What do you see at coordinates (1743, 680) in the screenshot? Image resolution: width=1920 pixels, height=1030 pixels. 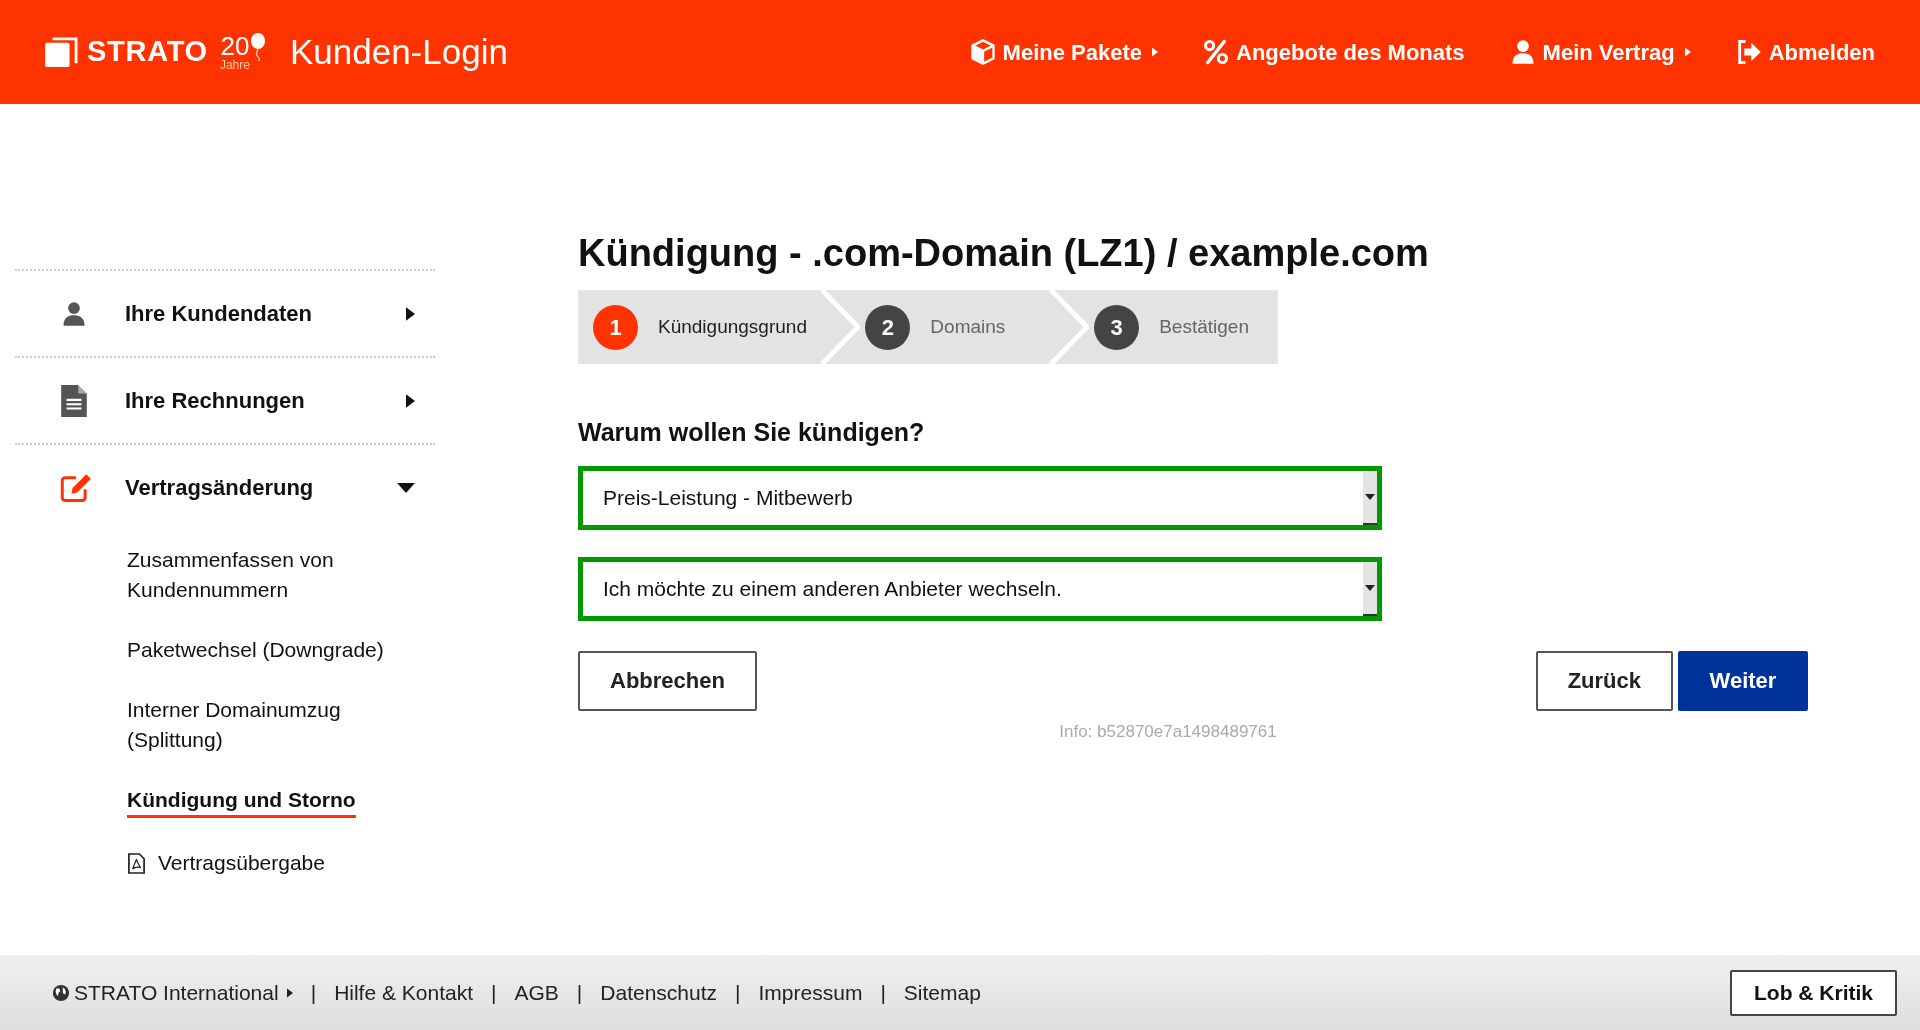 I see `primary-button: Weiter` at bounding box center [1743, 680].